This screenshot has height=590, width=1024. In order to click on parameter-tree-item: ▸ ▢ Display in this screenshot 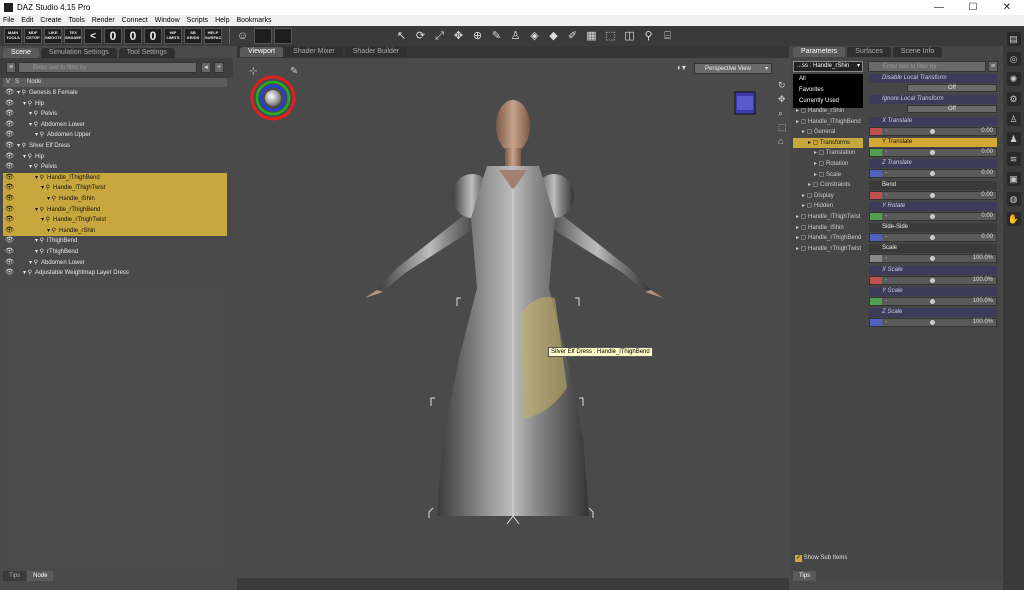, I will do `click(828, 196)`.